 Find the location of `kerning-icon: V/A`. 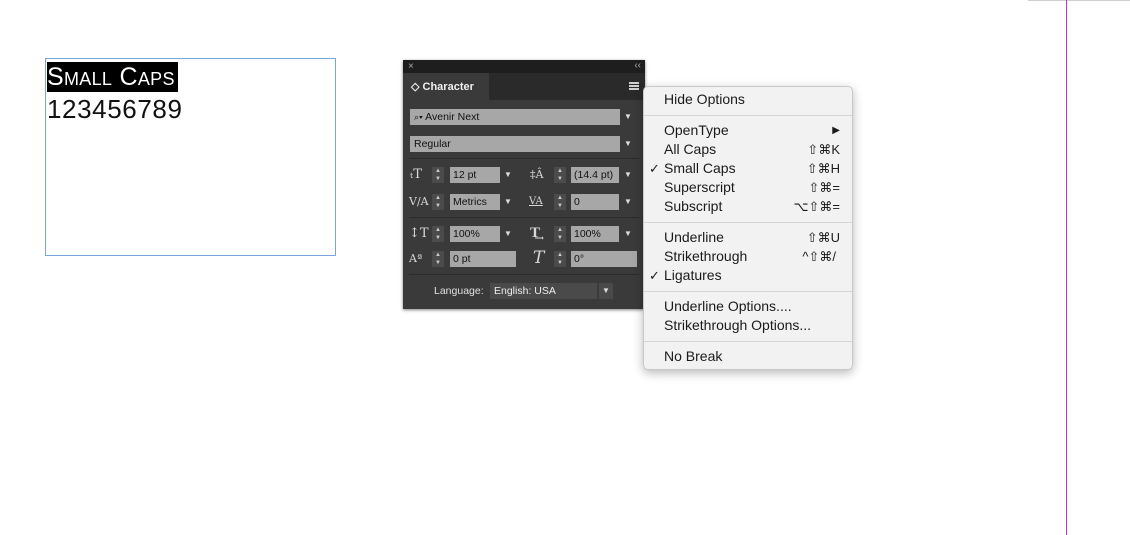

kerning-icon: V/A is located at coordinates (419, 201).